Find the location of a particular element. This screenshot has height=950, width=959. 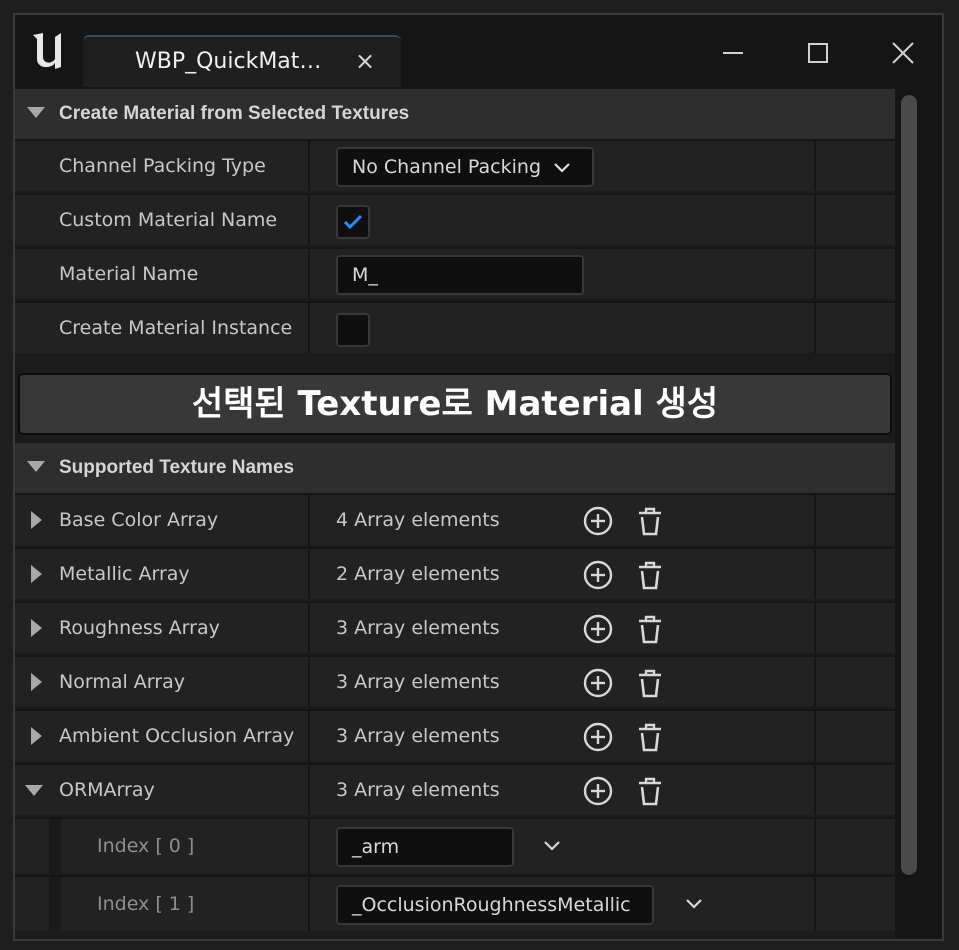

array-label: Metallic Array is located at coordinates (124, 574).